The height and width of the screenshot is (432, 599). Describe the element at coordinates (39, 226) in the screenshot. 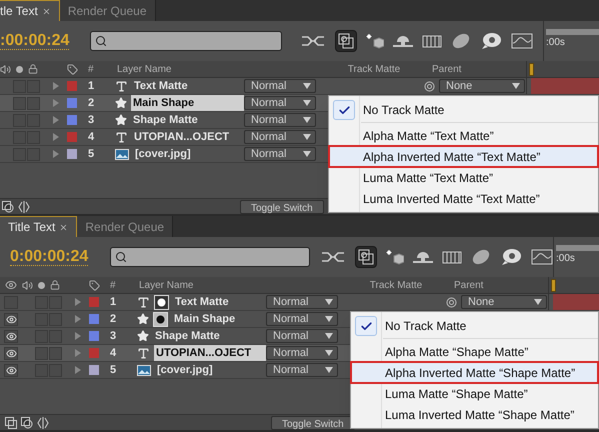

I see `tab: Title Text` at that location.